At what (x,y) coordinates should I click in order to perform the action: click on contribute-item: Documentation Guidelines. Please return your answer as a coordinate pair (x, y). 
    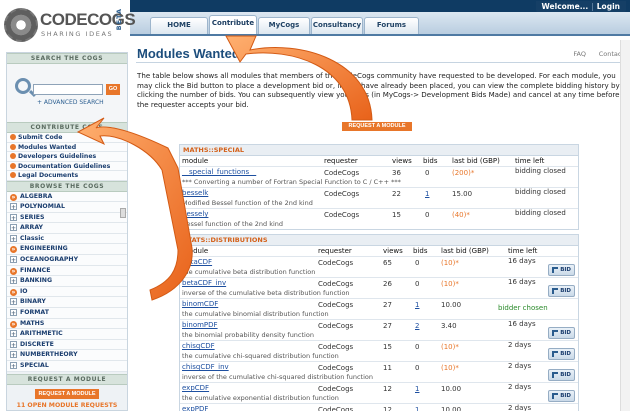
    Looking at the image, I should click on (67, 166).